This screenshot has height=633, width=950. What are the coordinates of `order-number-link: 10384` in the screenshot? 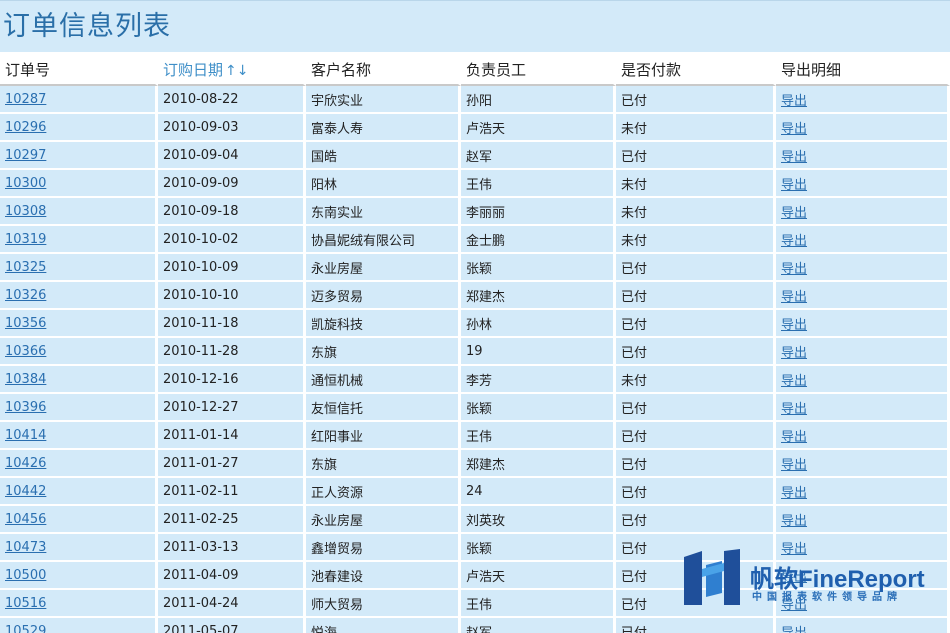 It's located at (25, 379).